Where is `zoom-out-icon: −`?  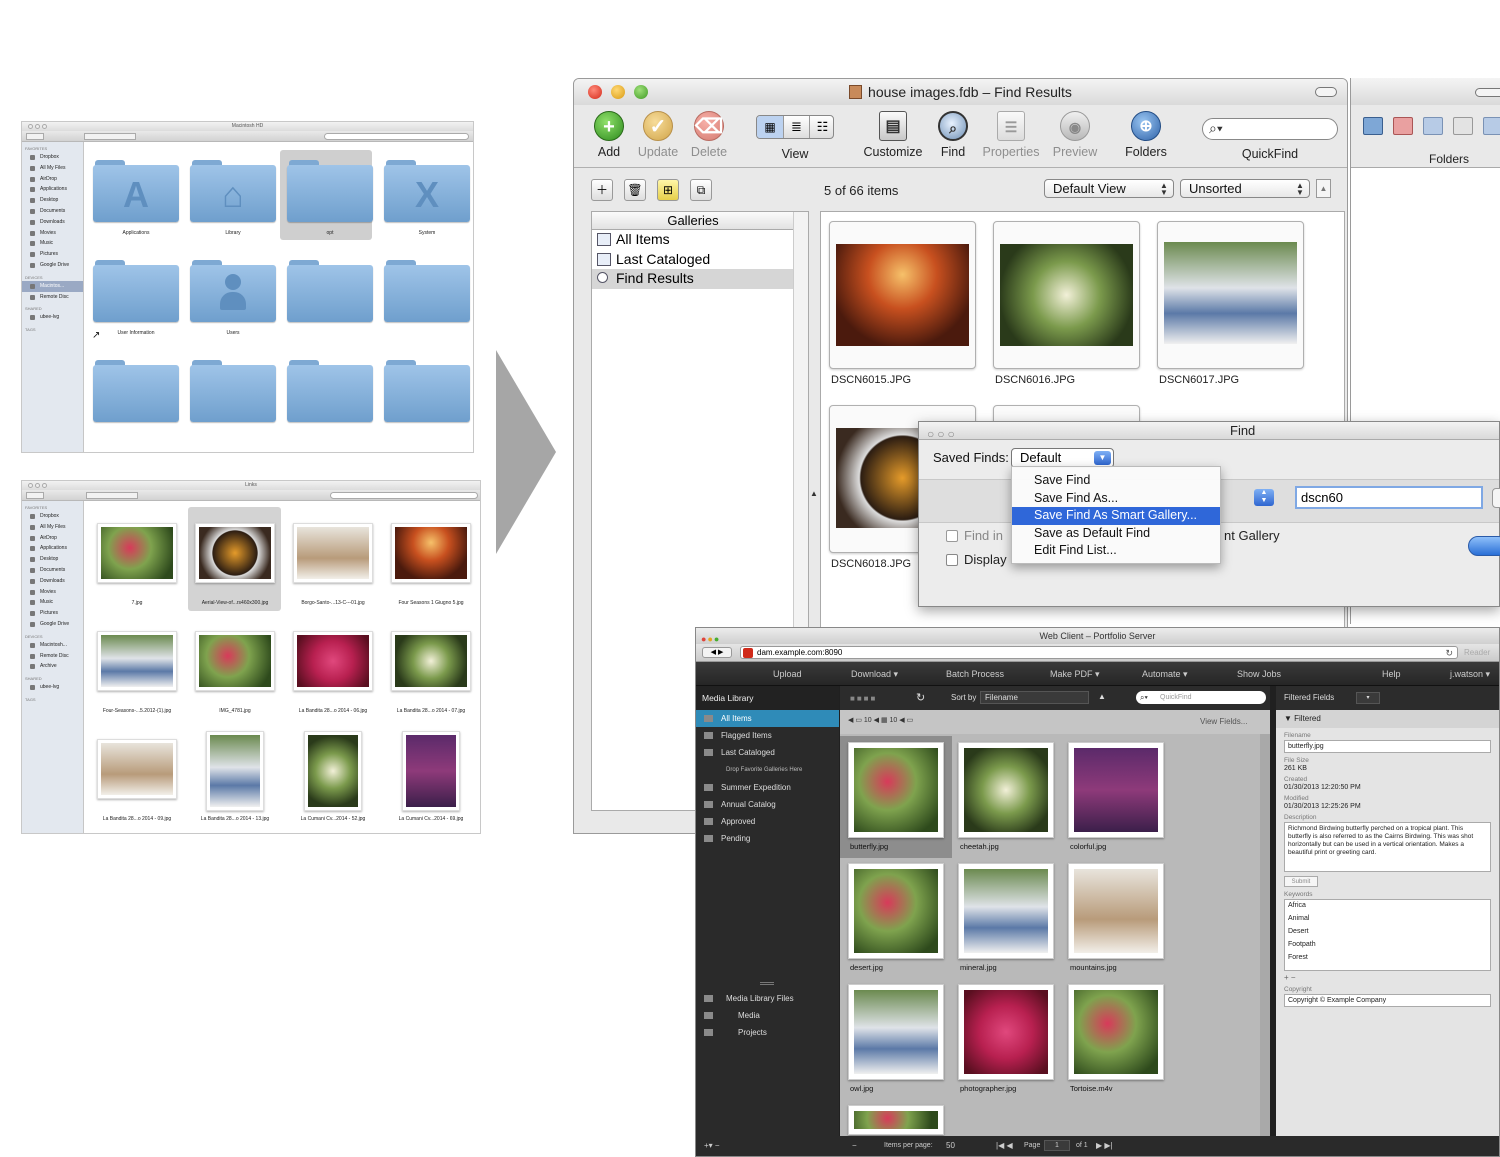
zoom-out-icon: − is located at coordinates (854, 1145).